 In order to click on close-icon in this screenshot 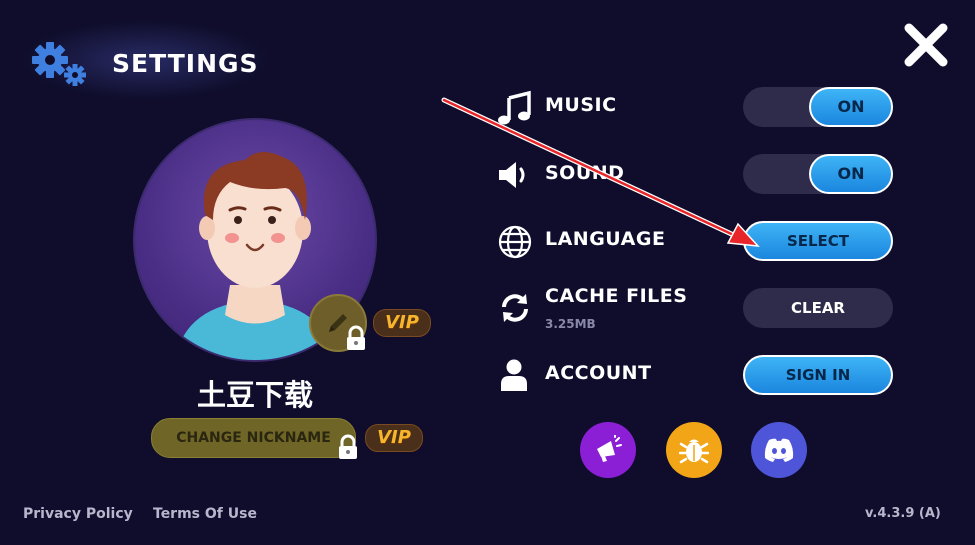, I will do `click(926, 45)`.